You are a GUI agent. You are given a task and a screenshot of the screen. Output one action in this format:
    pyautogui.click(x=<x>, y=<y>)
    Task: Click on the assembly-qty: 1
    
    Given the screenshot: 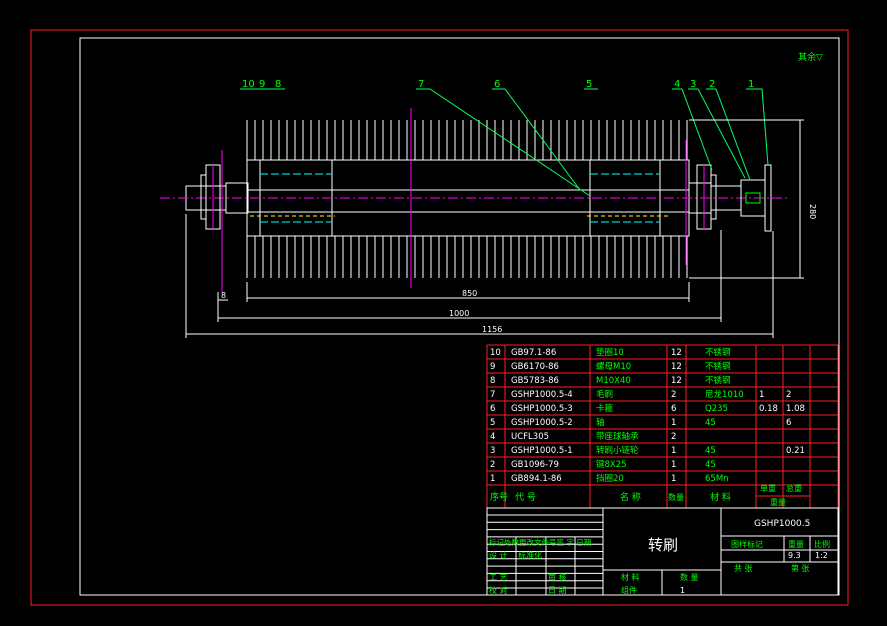 What is the action you would take?
    pyautogui.click(x=682, y=590)
    